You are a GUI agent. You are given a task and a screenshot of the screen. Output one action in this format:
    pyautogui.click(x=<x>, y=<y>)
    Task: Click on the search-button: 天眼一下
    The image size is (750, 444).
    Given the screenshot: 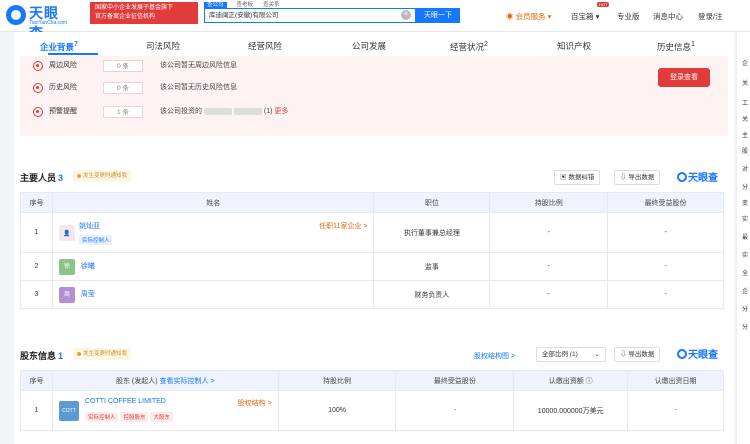 What is the action you would take?
    pyautogui.click(x=438, y=15)
    